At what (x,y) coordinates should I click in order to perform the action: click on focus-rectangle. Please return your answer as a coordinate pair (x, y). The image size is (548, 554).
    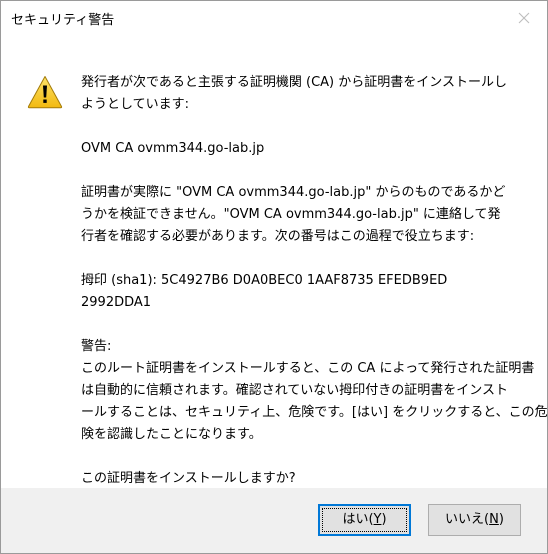
    Looking at the image, I should click on (364, 520).